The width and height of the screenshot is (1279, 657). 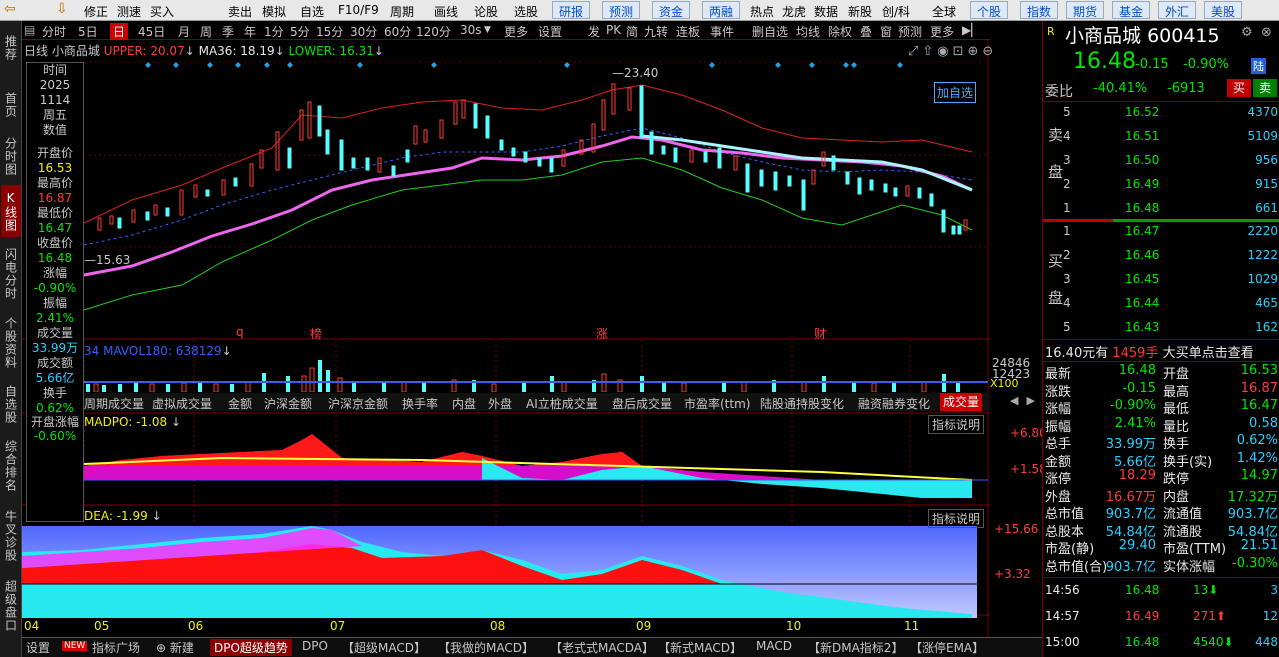 I want to click on tool-exright: 除权, so click(x=840, y=31).